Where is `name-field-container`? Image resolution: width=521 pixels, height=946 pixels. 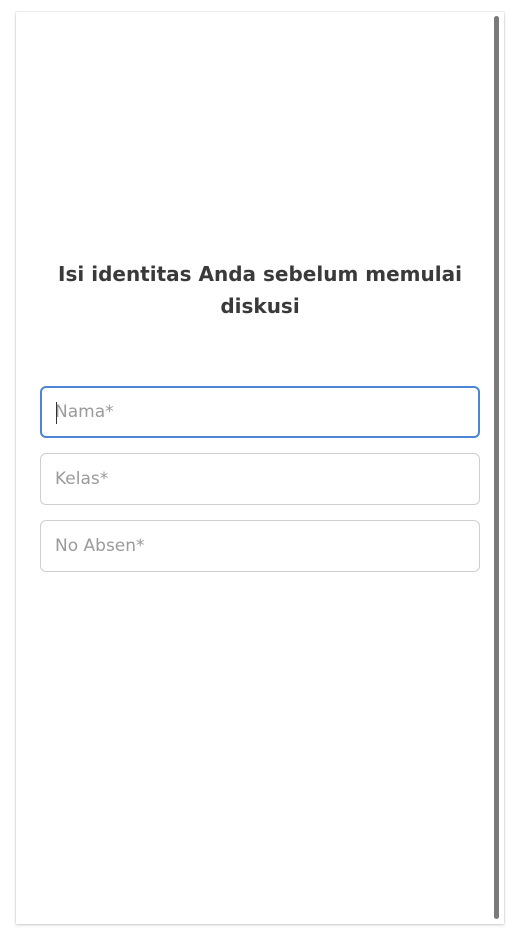
name-field-container is located at coordinates (260, 412).